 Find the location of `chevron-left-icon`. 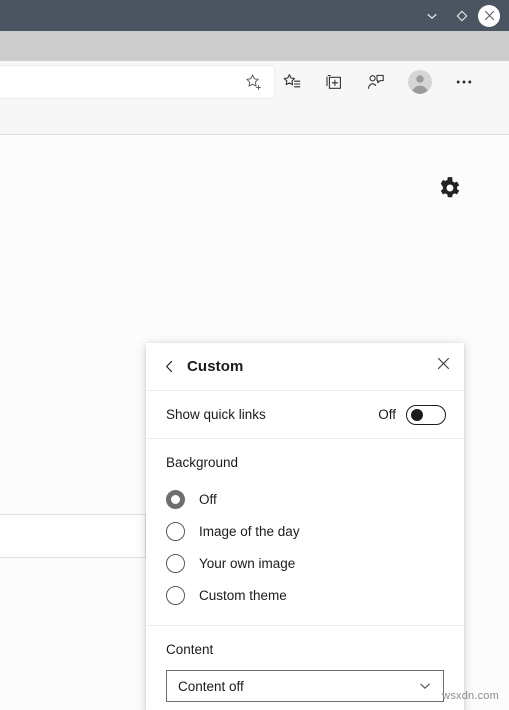

chevron-left-icon is located at coordinates (169, 367).